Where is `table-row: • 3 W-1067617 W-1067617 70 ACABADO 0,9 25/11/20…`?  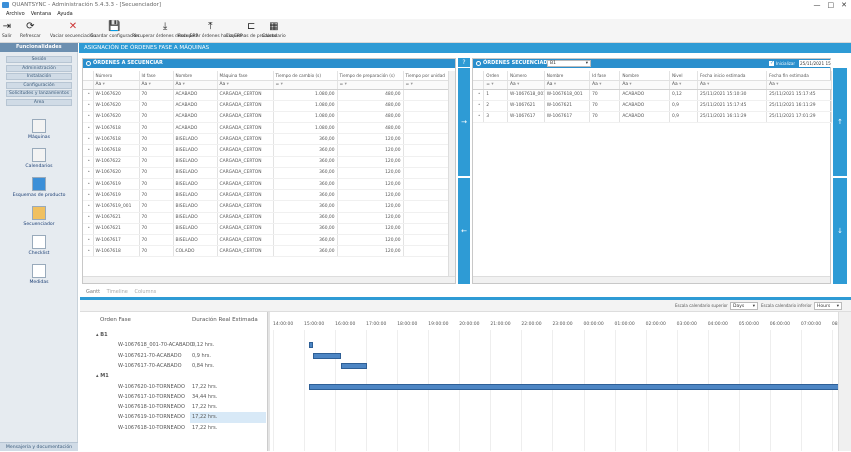
table-row: • 3 W-1067617 W-1067617 70 ACABADO 0,9 25/11/20… is located at coordinates (652, 117).